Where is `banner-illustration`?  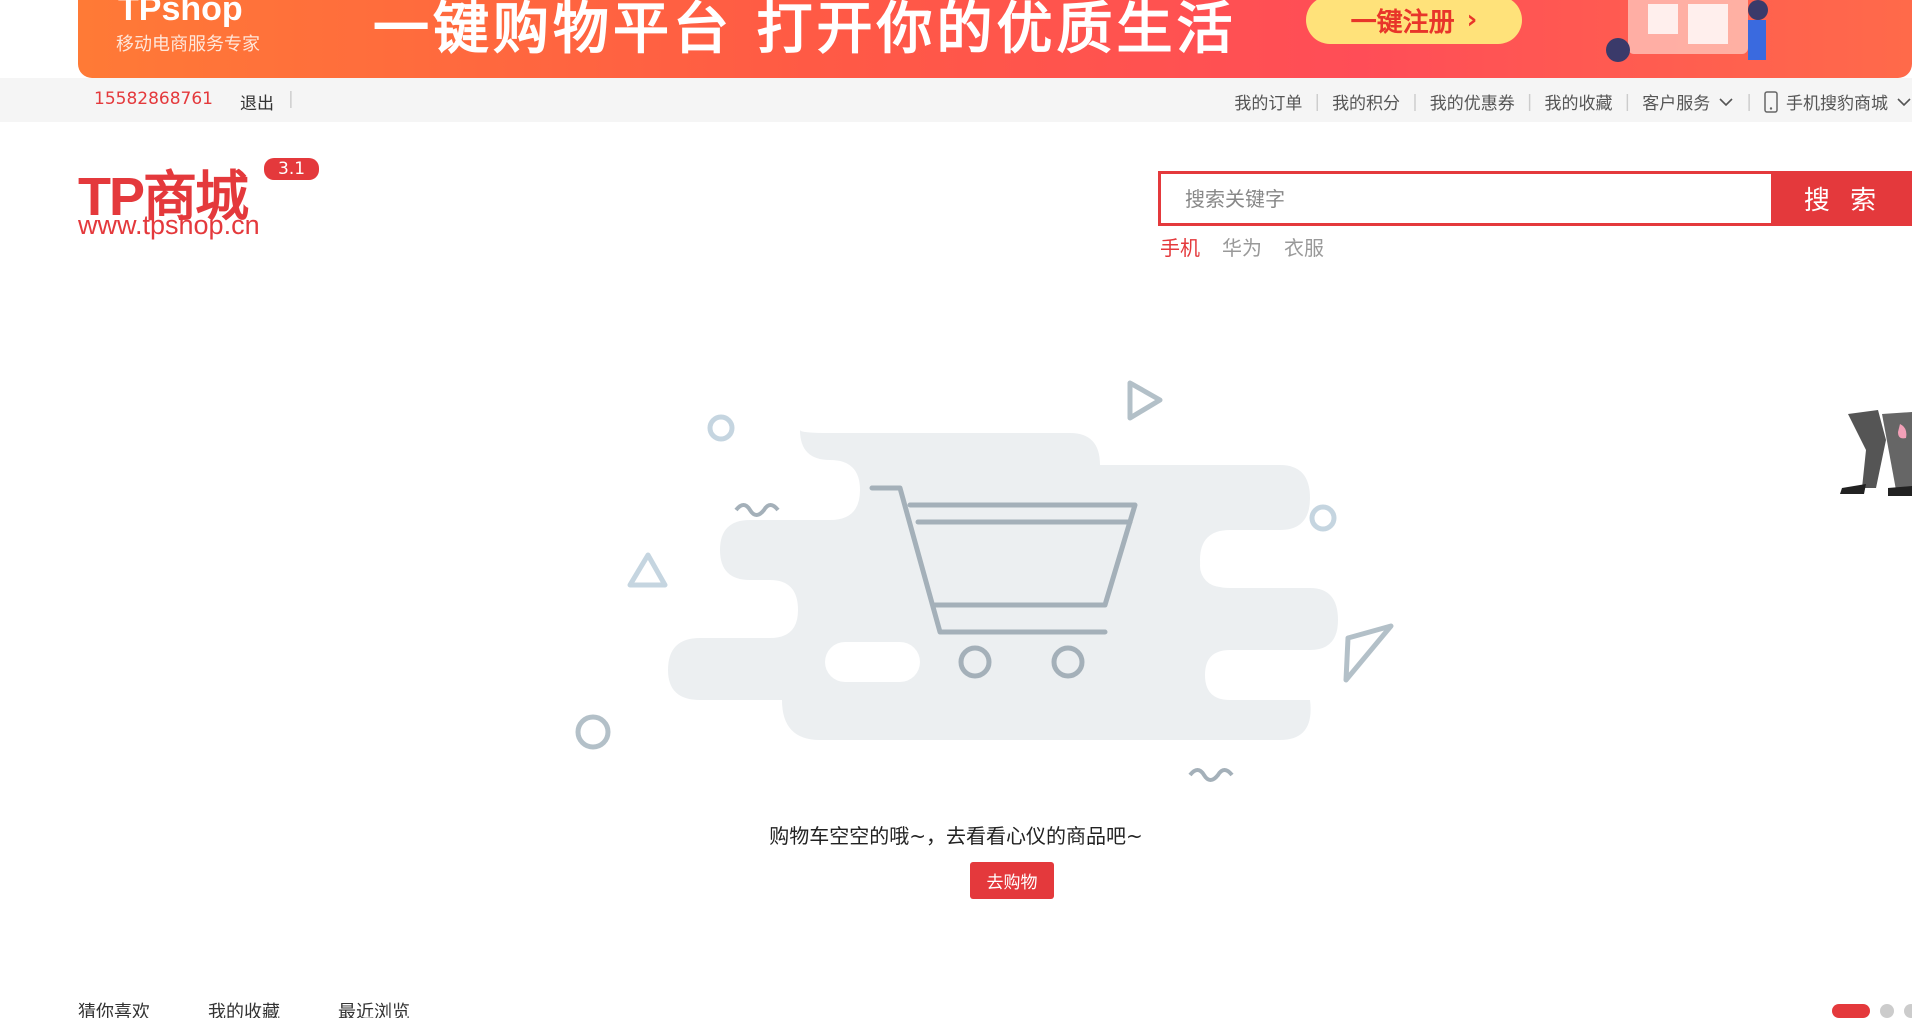 banner-illustration is located at coordinates (1687, 31).